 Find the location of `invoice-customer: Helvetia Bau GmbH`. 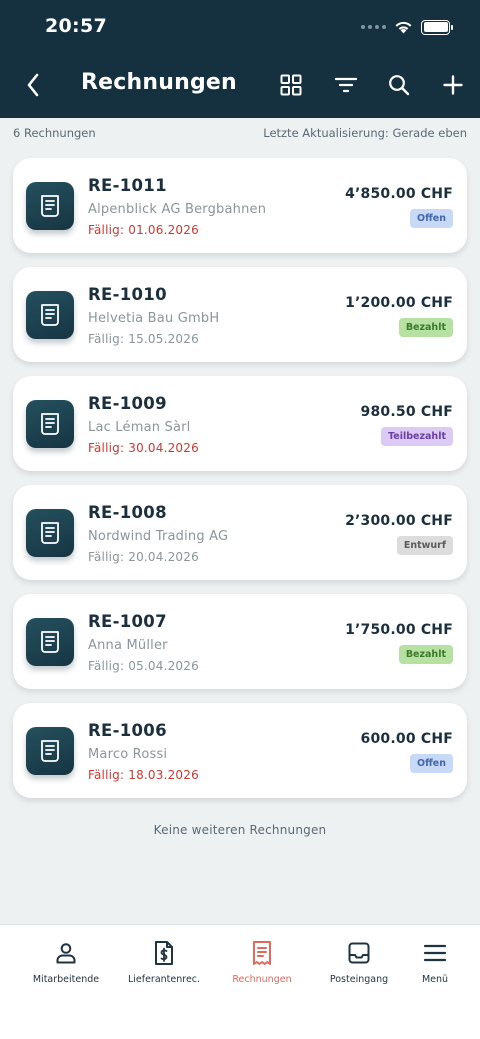

invoice-customer: Helvetia Bau GmbH is located at coordinates (154, 318).